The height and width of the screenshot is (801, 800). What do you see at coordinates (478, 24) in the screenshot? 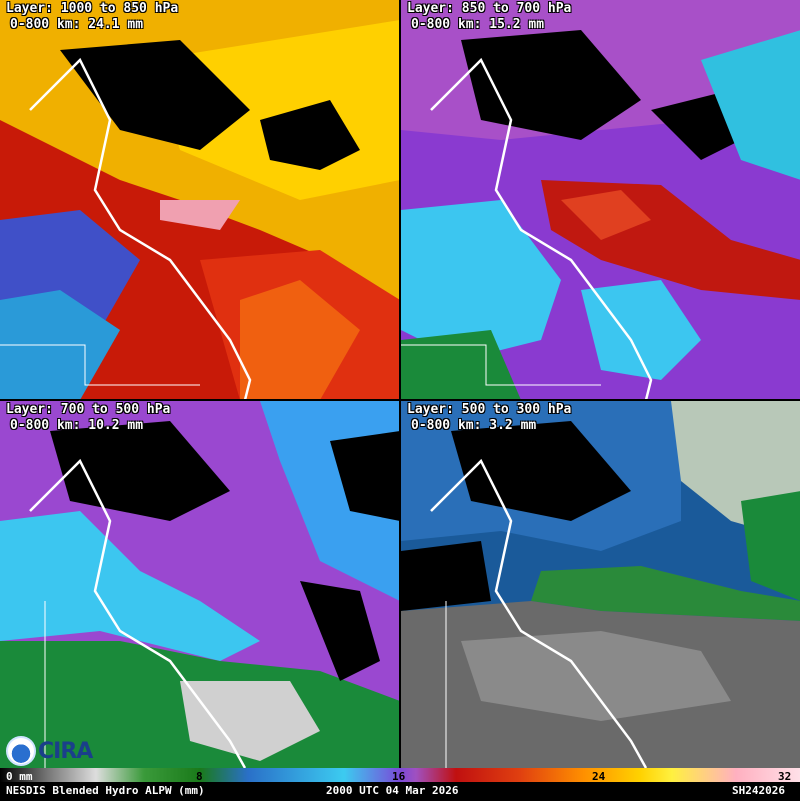
I see `layer-stat: 0-800 km: 15.2 mm` at bounding box center [478, 24].